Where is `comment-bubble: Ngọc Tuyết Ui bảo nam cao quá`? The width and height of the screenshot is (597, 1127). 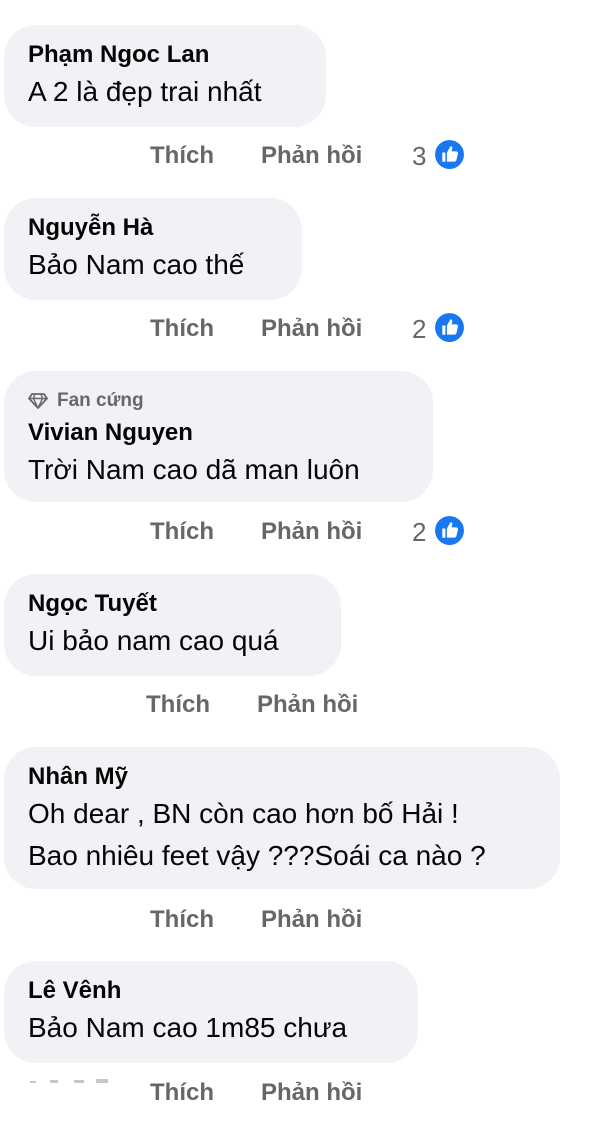 comment-bubble: Ngọc Tuyết Ui bảo nam cao quá is located at coordinates (172, 625).